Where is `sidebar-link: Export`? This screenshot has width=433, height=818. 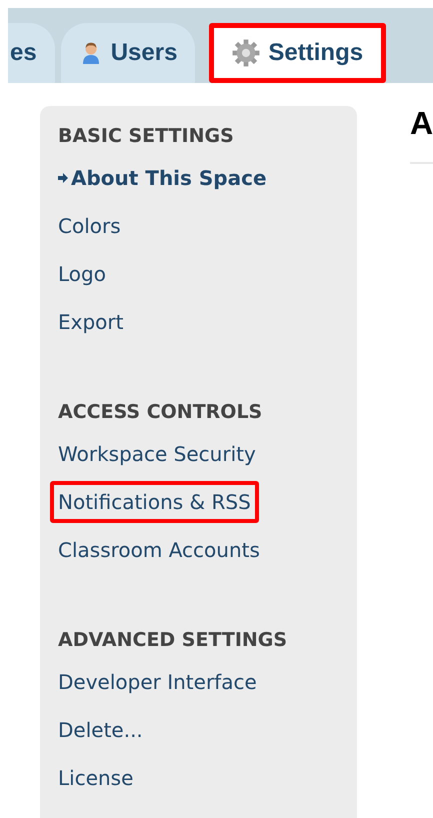
sidebar-link: Export is located at coordinates (91, 322).